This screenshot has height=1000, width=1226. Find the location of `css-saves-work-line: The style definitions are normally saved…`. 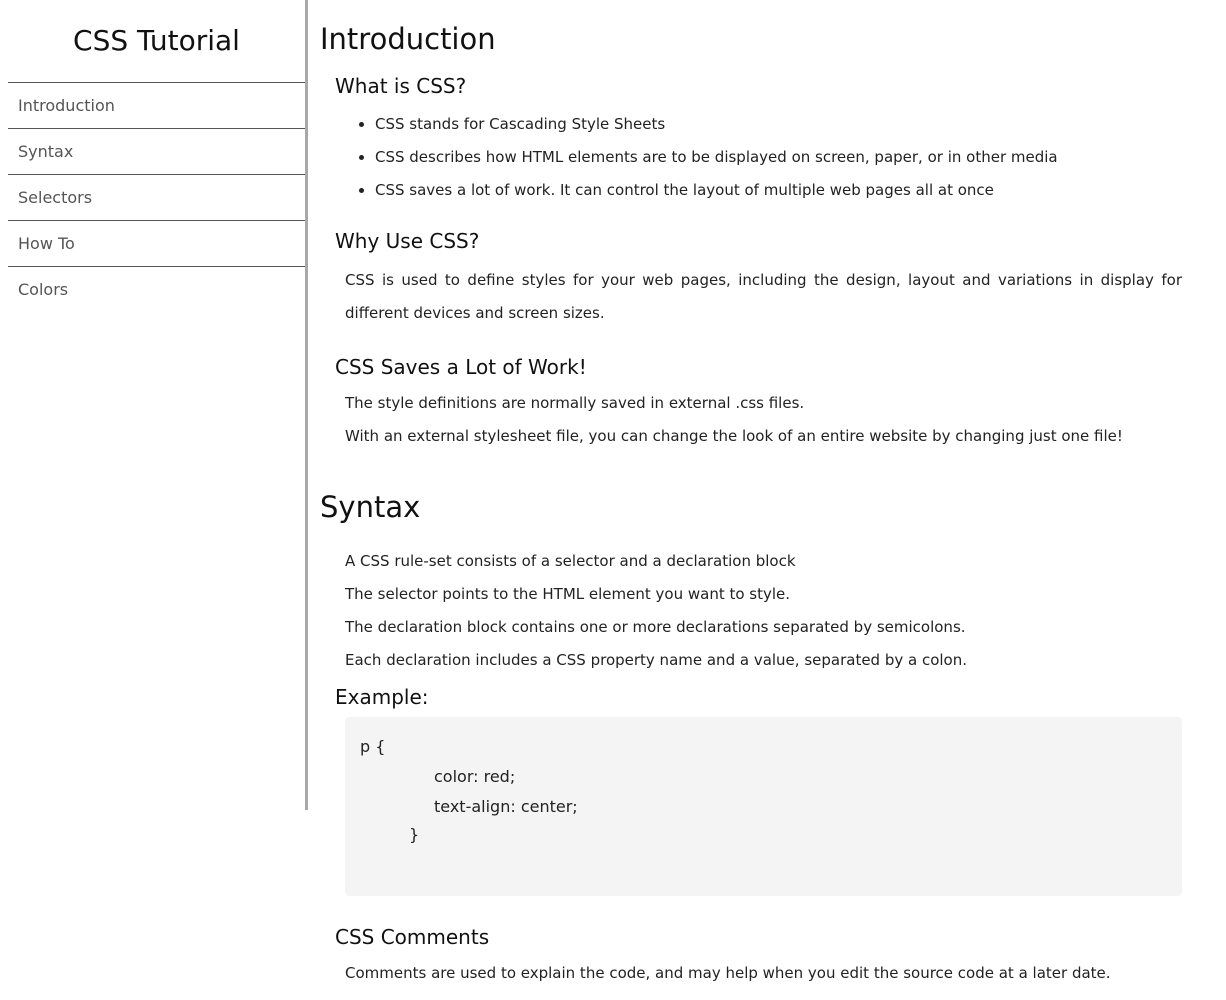

css-saves-work-line: The style definitions are normally saved… is located at coordinates (575, 403).